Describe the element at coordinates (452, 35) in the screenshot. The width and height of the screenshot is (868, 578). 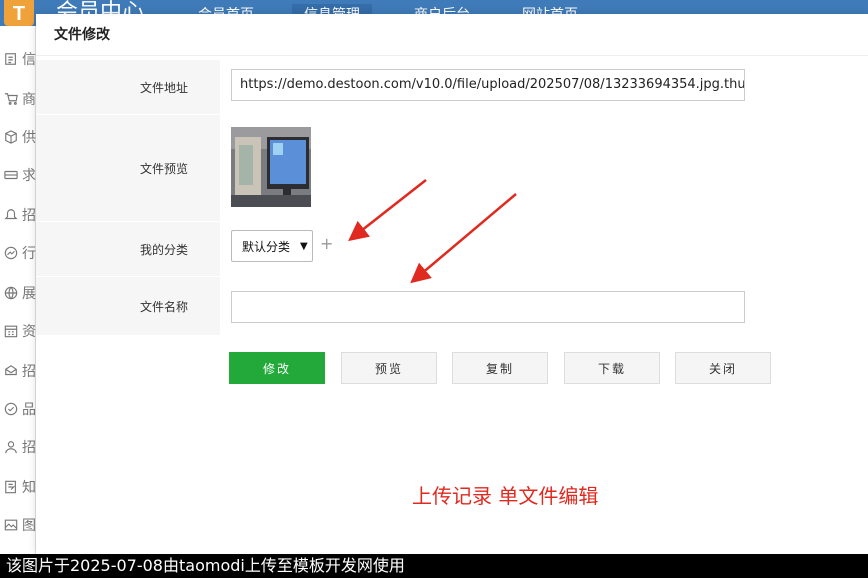
I see `dialog-title: 文件修改` at that location.